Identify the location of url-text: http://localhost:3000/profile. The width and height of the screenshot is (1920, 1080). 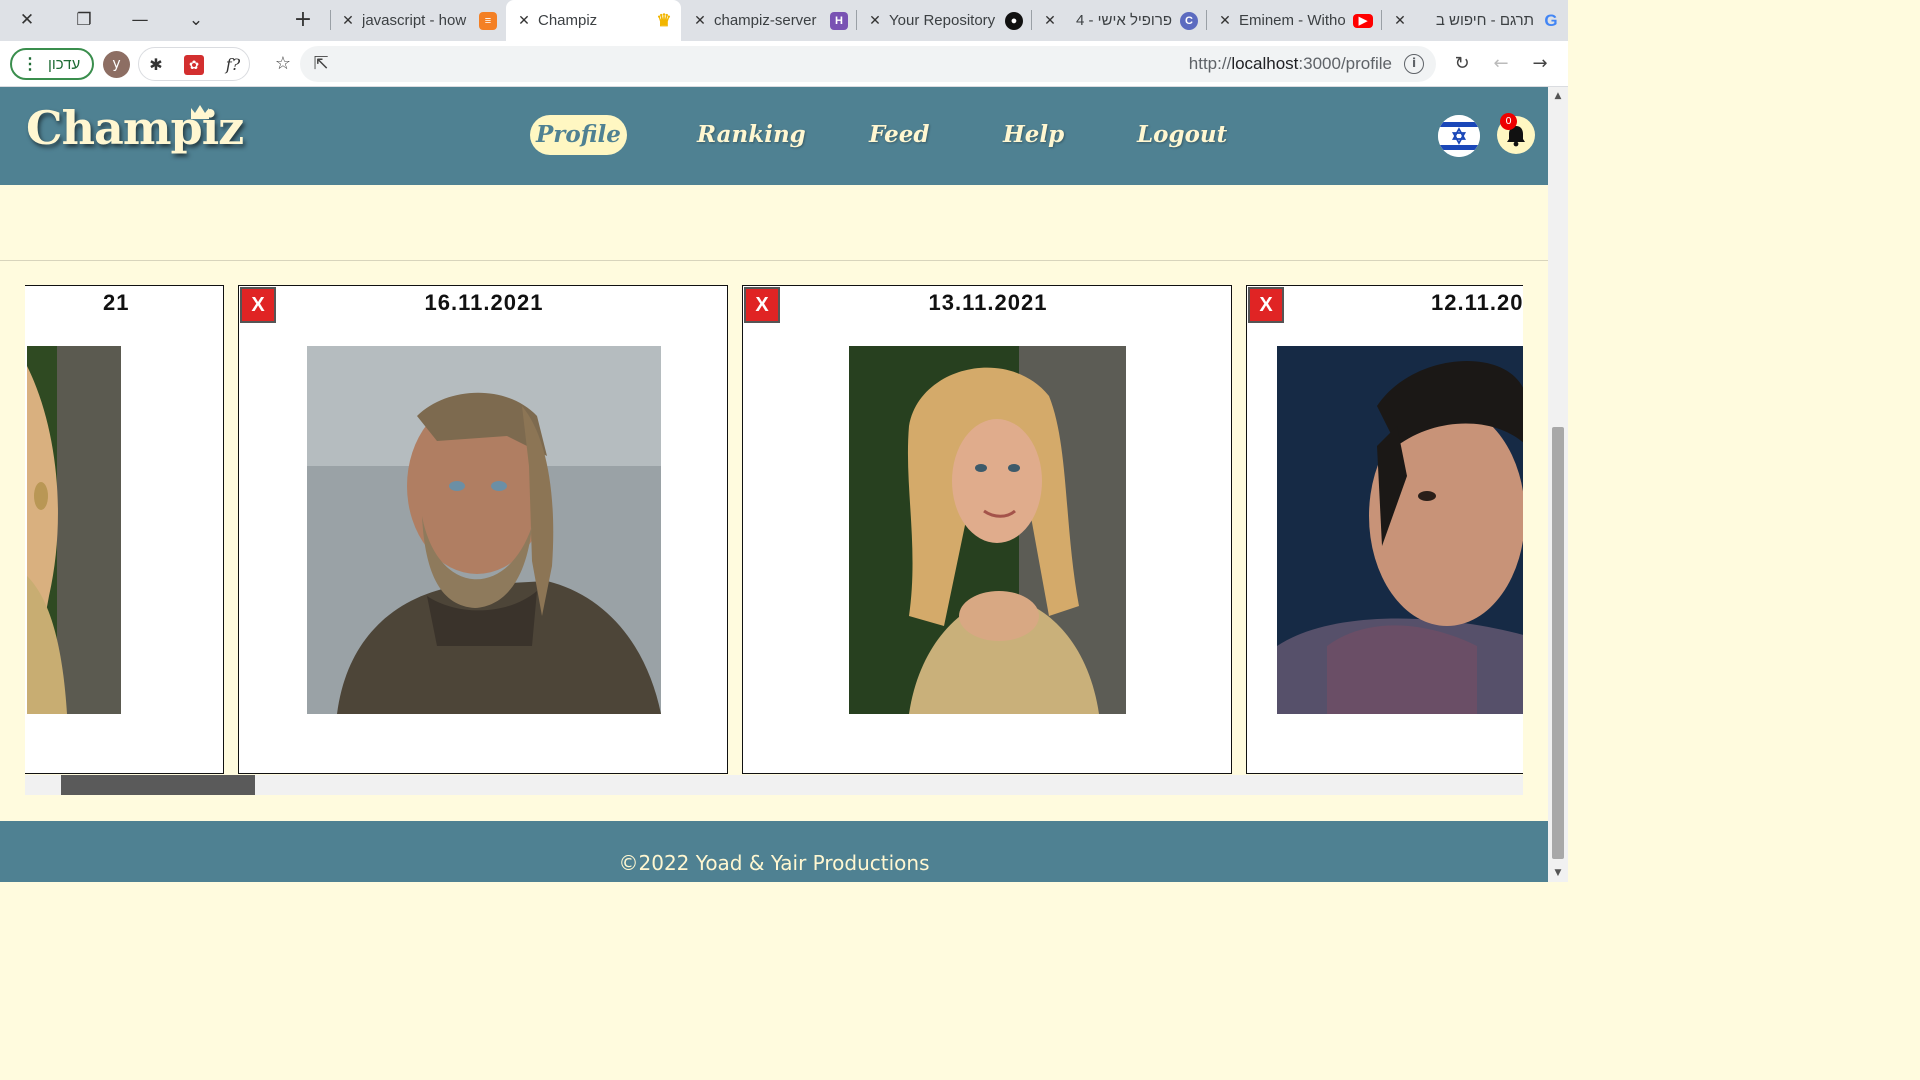
(1290, 63).